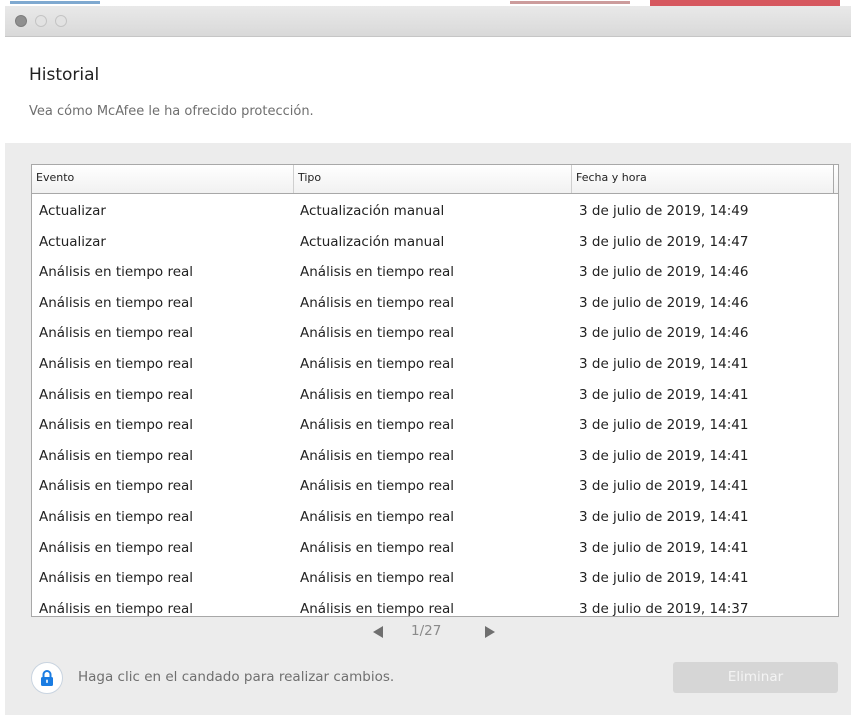 This screenshot has width=854, height=715. Describe the element at coordinates (378, 632) in the screenshot. I see `previous-page-icon` at that location.